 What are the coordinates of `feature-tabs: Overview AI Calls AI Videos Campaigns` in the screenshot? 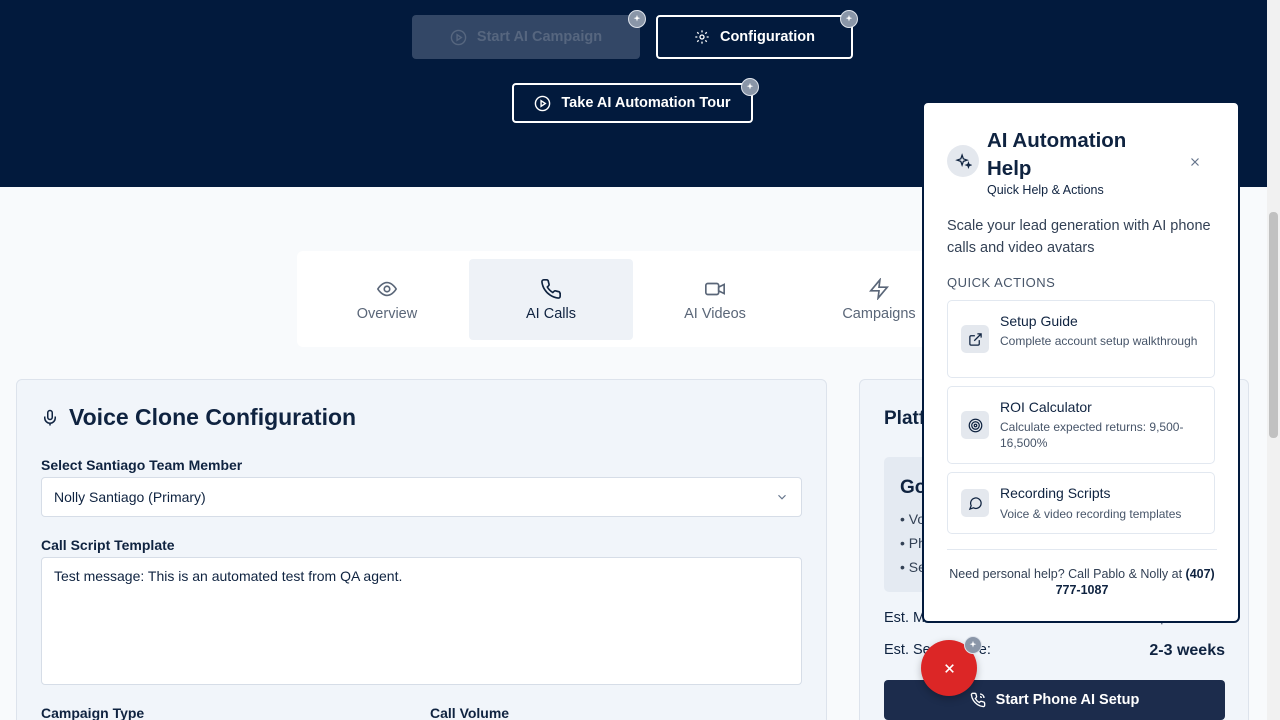 It's located at (647, 299).